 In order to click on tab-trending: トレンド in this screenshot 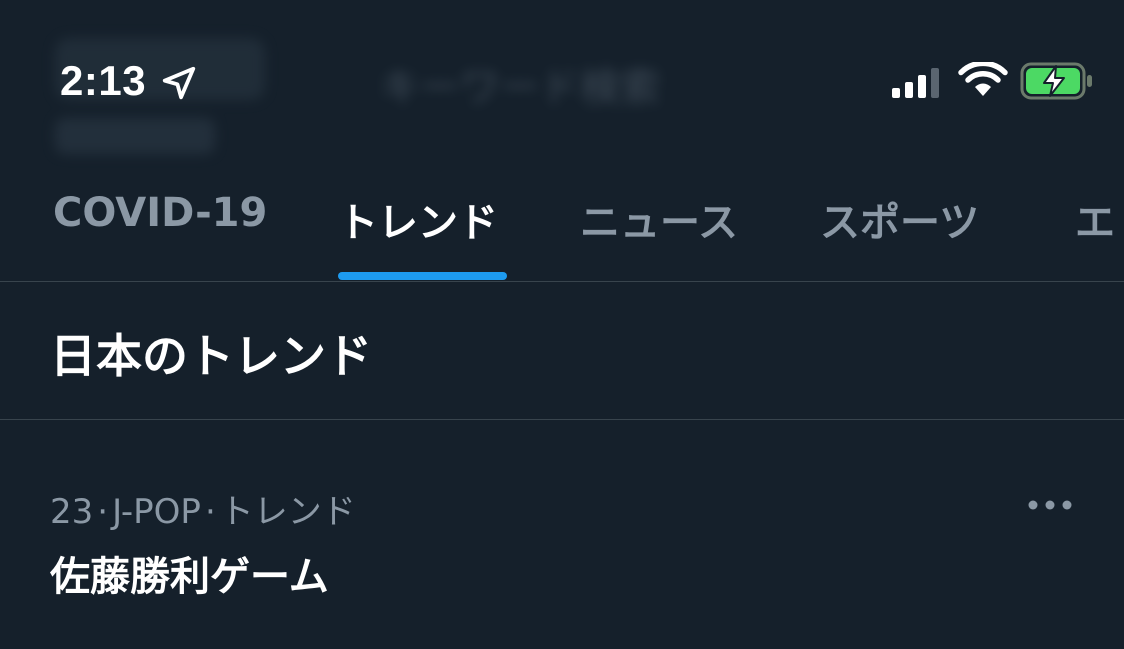, I will do `click(418, 219)`.